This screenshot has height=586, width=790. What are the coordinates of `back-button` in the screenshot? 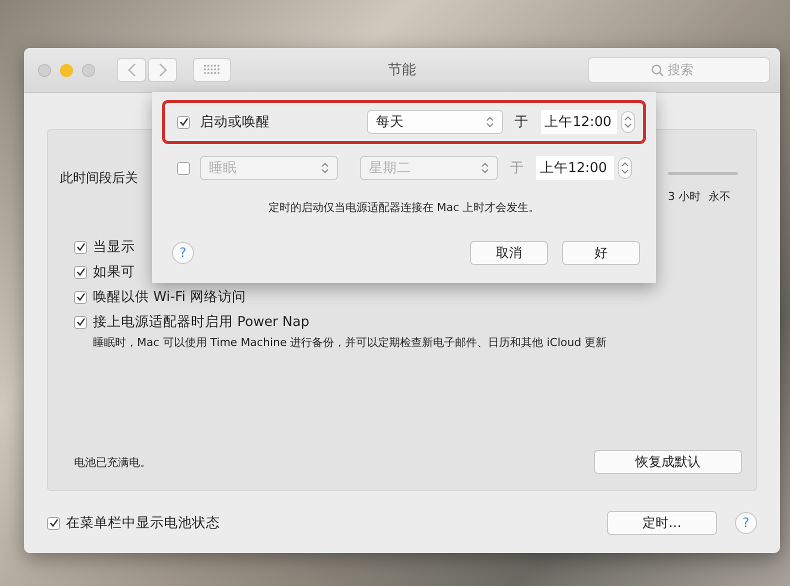 It's located at (131, 70).